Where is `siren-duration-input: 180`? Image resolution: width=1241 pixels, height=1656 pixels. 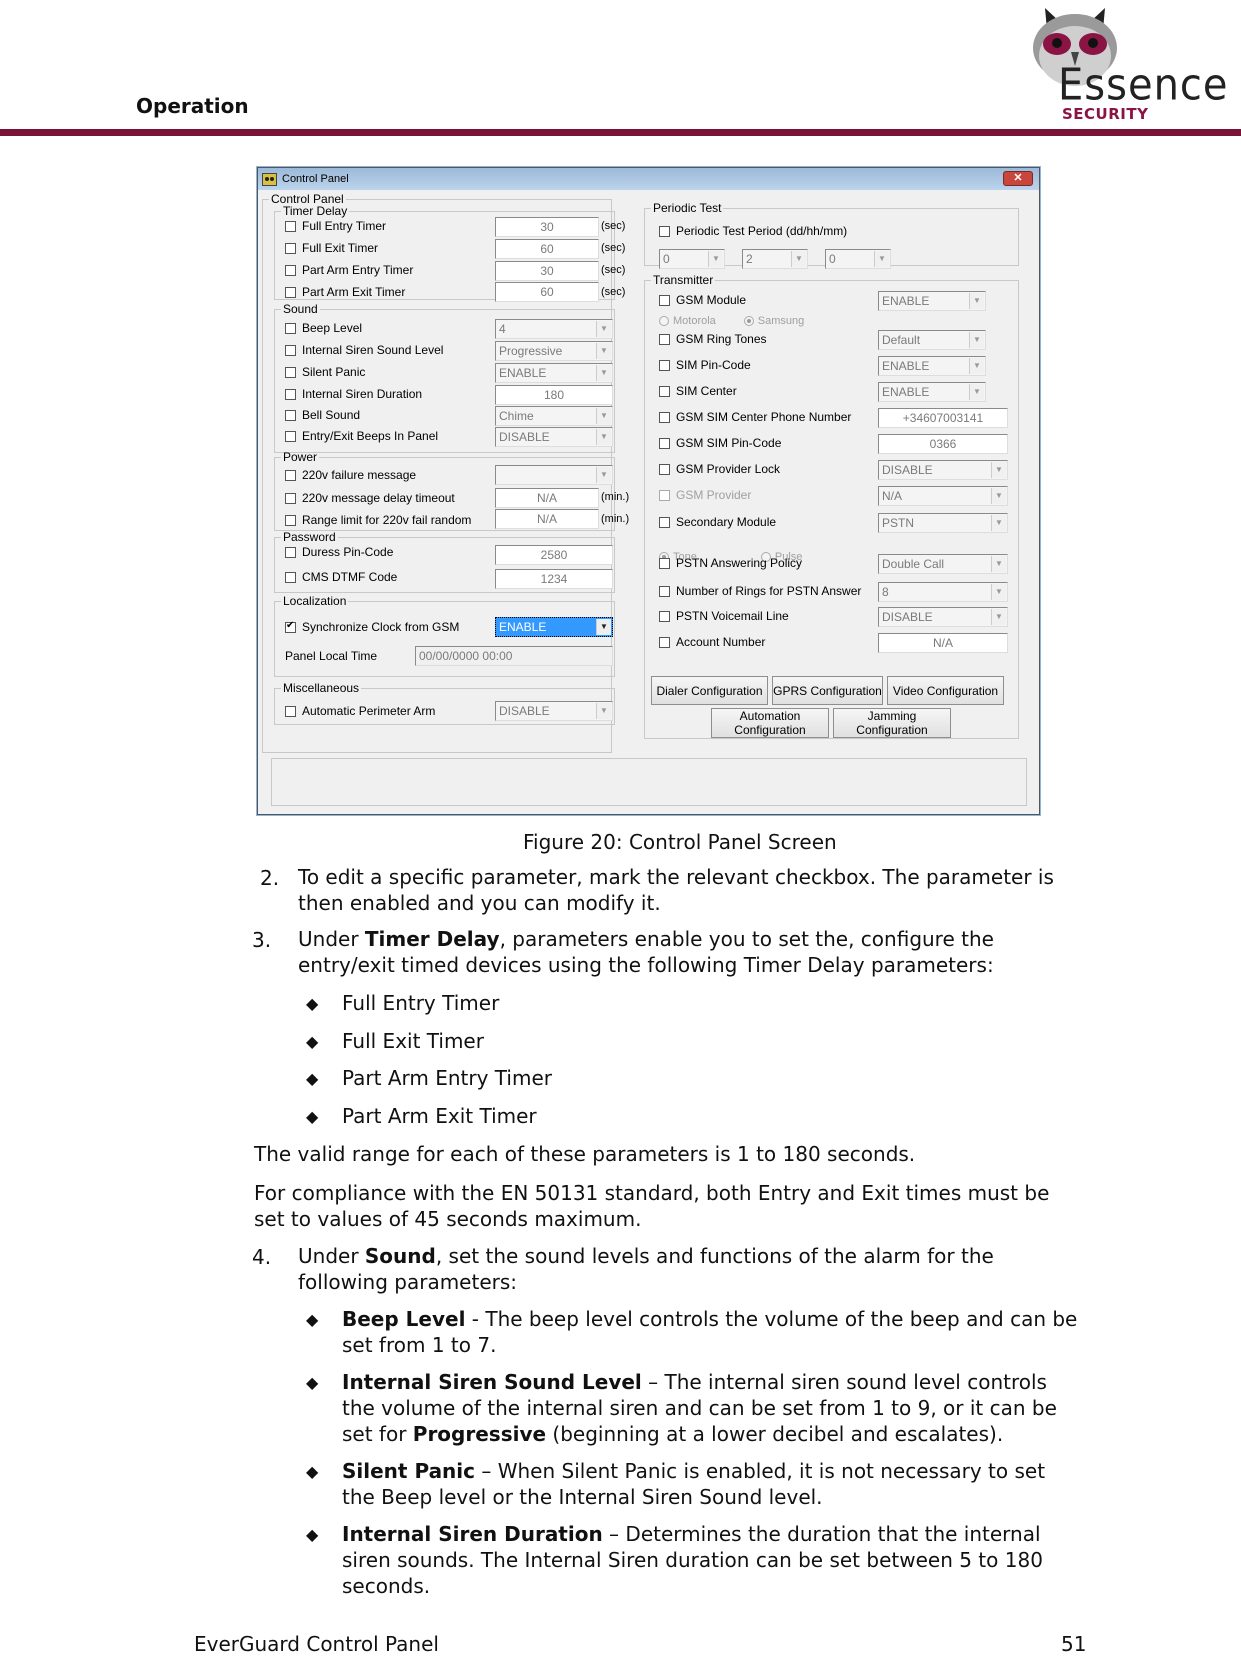 siren-duration-input: 180 is located at coordinates (554, 395).